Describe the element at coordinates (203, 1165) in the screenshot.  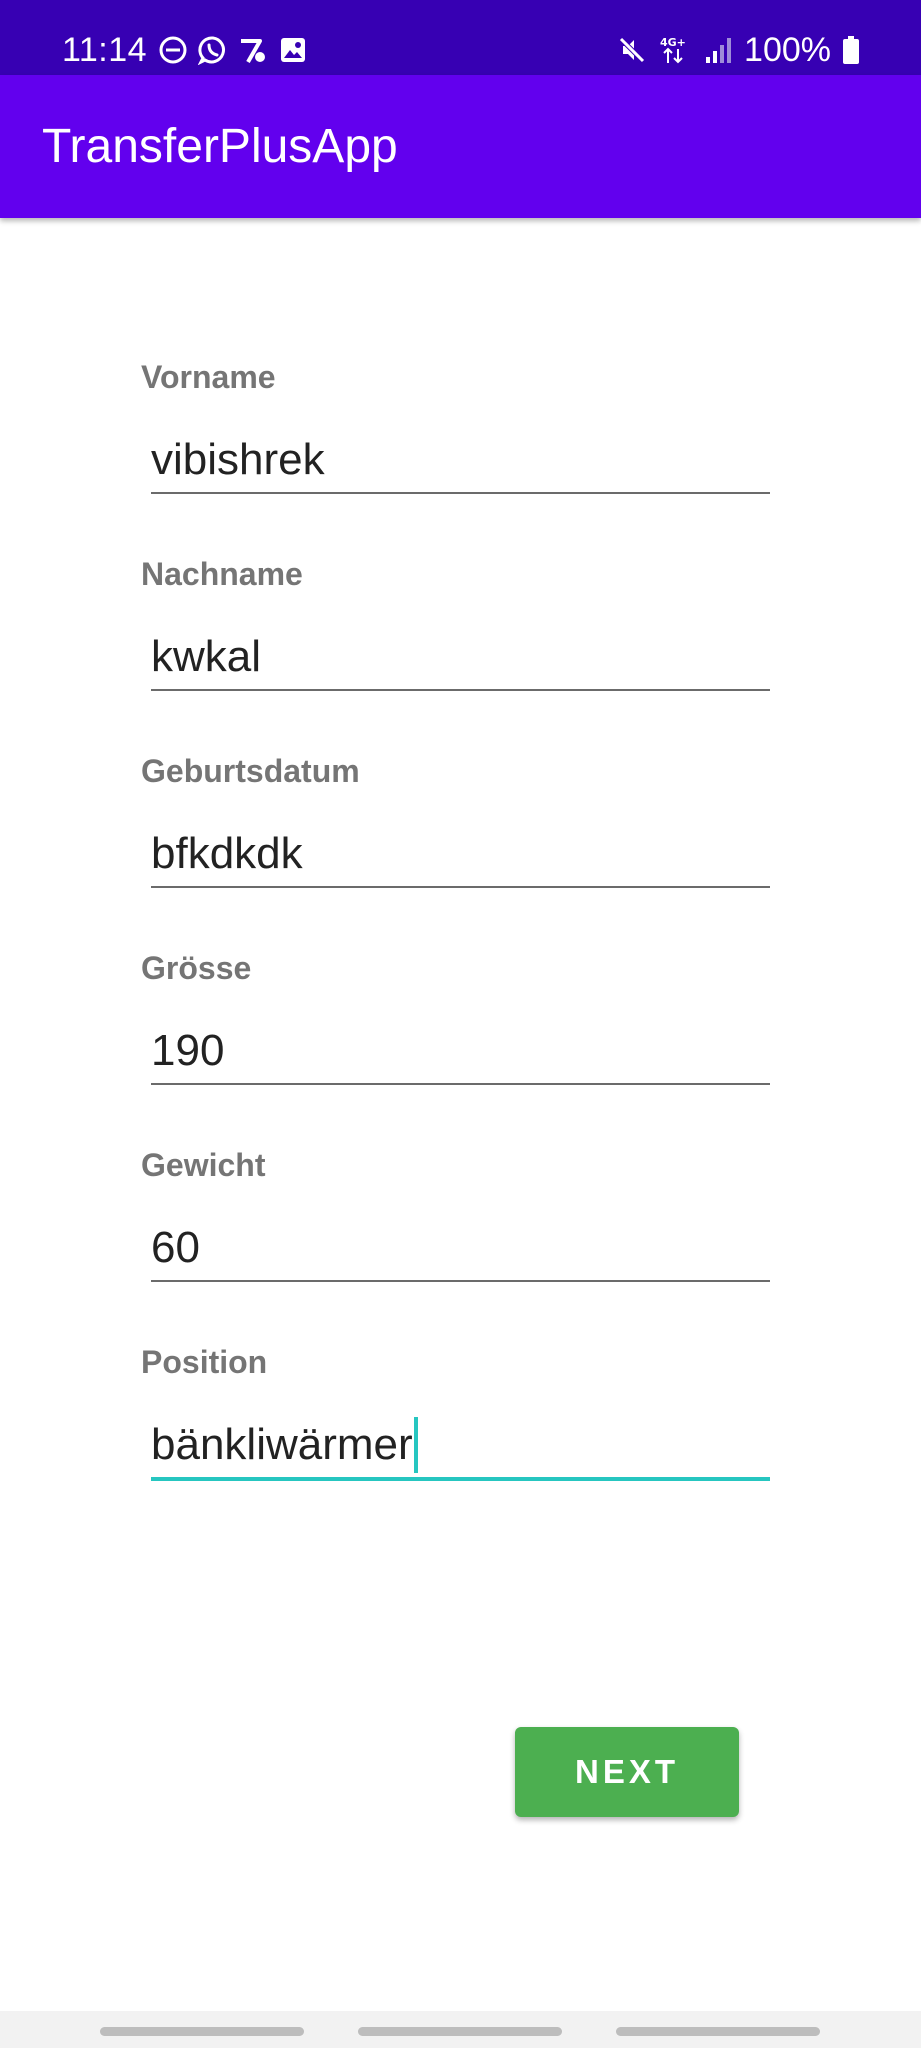
I see `gewicht-label: Gewicht` at that location.